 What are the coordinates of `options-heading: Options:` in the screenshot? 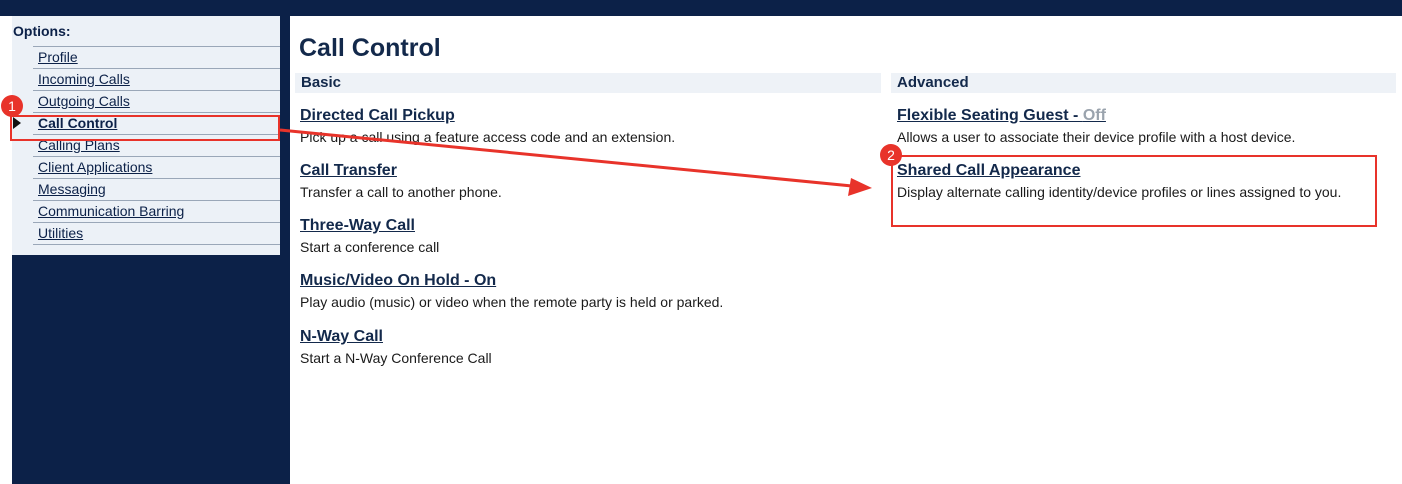 It's located at (42, 31).